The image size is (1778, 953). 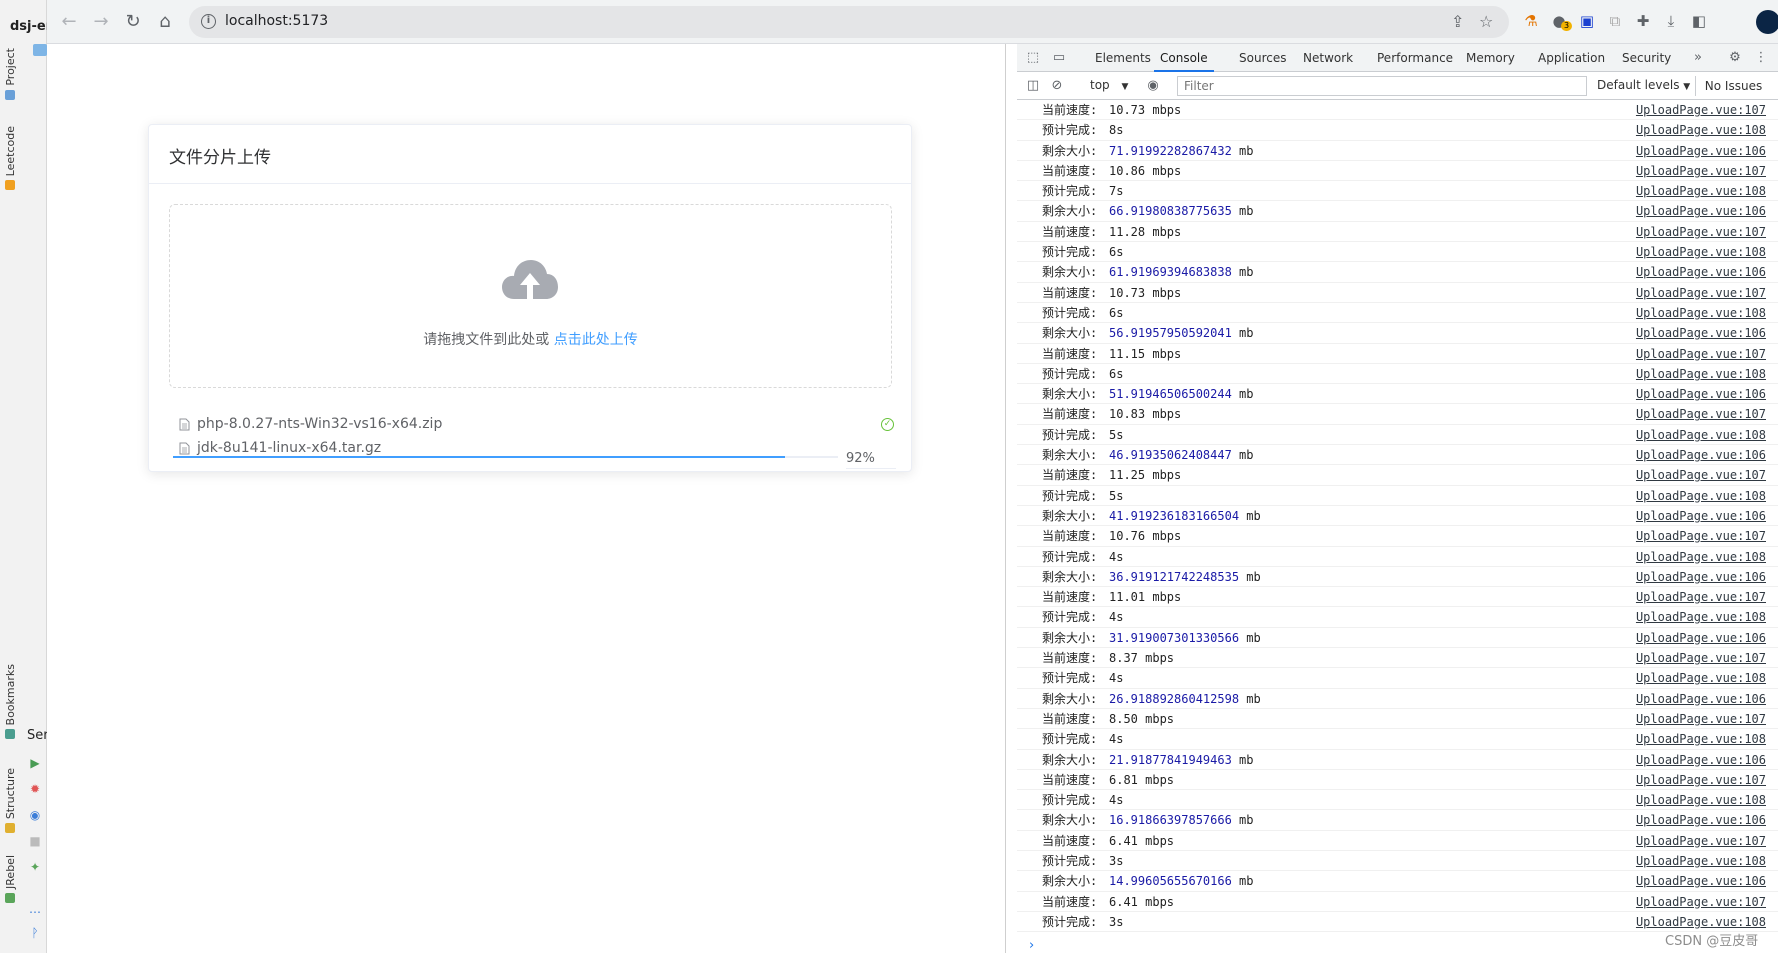 What do you see at coordinates (1571, 58) in the screenshot?
I see `tab-application: Application` at bounding box center [1571, 58].